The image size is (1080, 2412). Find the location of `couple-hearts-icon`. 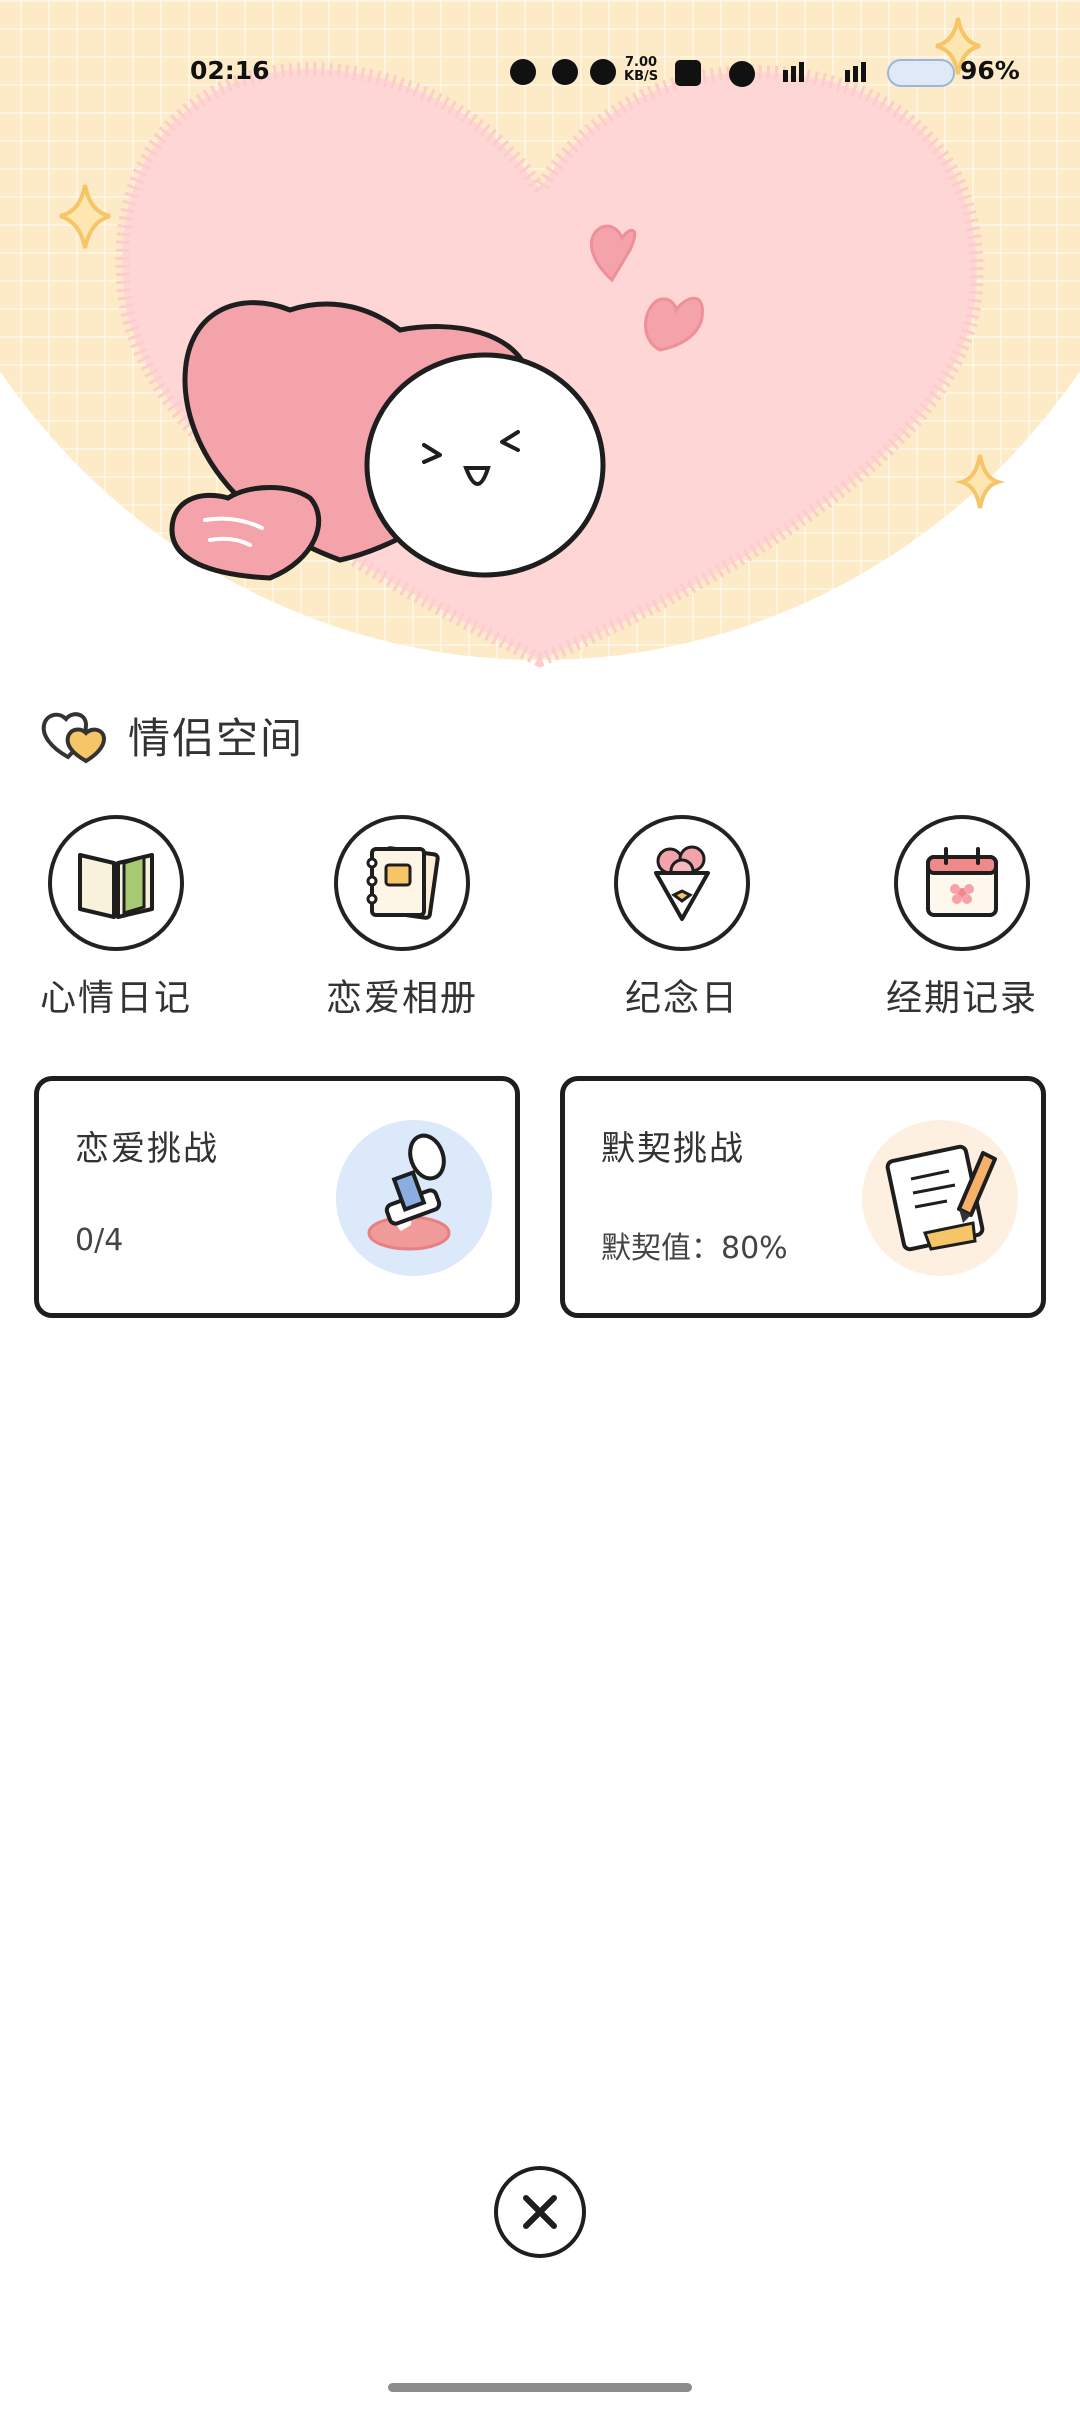

couple-hearts-icon is located at coordinates (74, 738).